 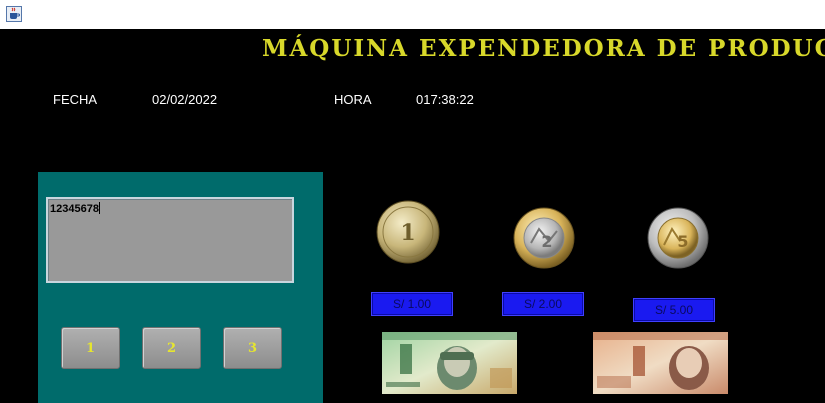 What do you see at coordinates (412, 14) in the screenshot?
I see `window-titlebar` at bounding box center [412, 14].